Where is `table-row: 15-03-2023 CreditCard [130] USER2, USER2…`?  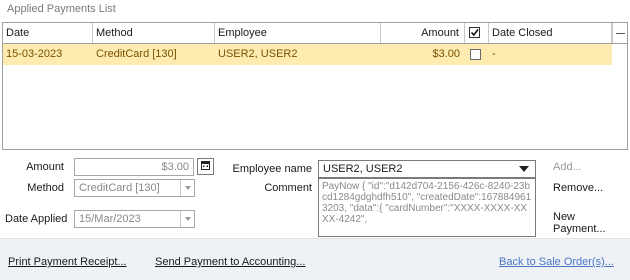 table-row: 15-03-2023 CreditCard [130] USER2, USER2… is located at coordinates (307, 54).